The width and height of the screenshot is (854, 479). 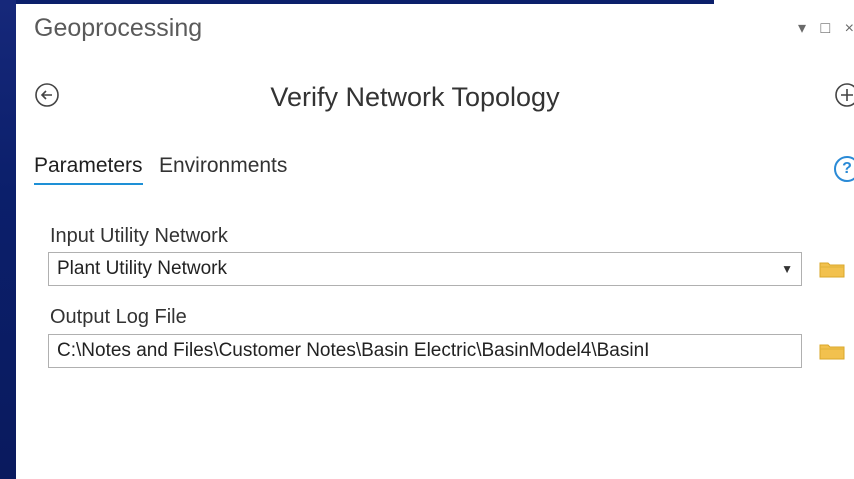 What do you see at coordinates (425, 269) in the screenshot?
I see `input-network-dropdown: Plant Utility Network ▼` at bounding box center [425, 269].